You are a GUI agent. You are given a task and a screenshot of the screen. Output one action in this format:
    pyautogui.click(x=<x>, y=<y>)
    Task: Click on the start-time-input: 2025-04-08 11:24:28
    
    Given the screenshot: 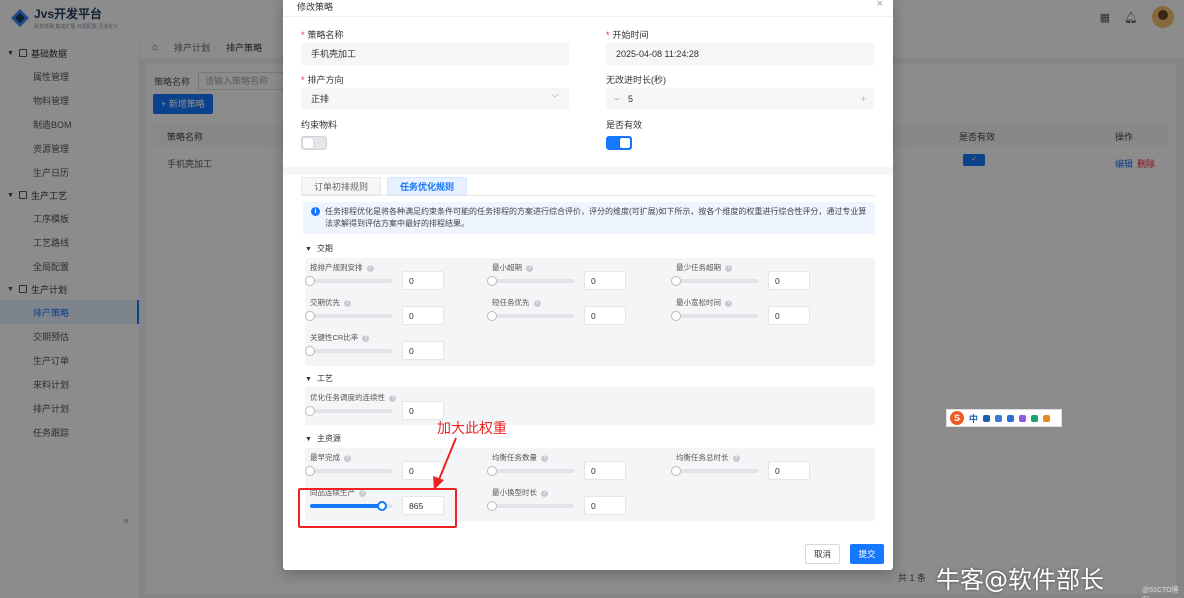 What is the action you would take?
    pyautogui.click(x=740, y=54)
    